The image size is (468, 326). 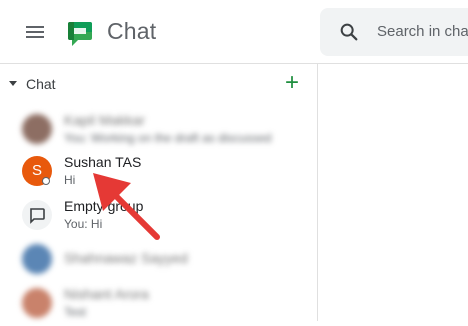 What do you see at coordinates (35, 32) in the screenshot?
I see `hamburger-menu-icon` at bounding box center [35, 32].